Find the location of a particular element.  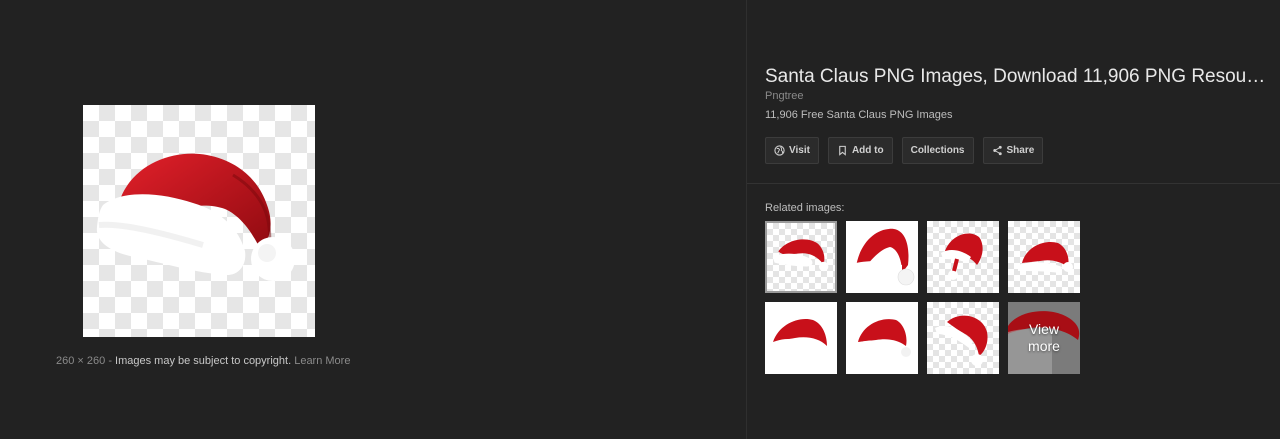

view-more-label: View more is located at coordinates (1044, 337).